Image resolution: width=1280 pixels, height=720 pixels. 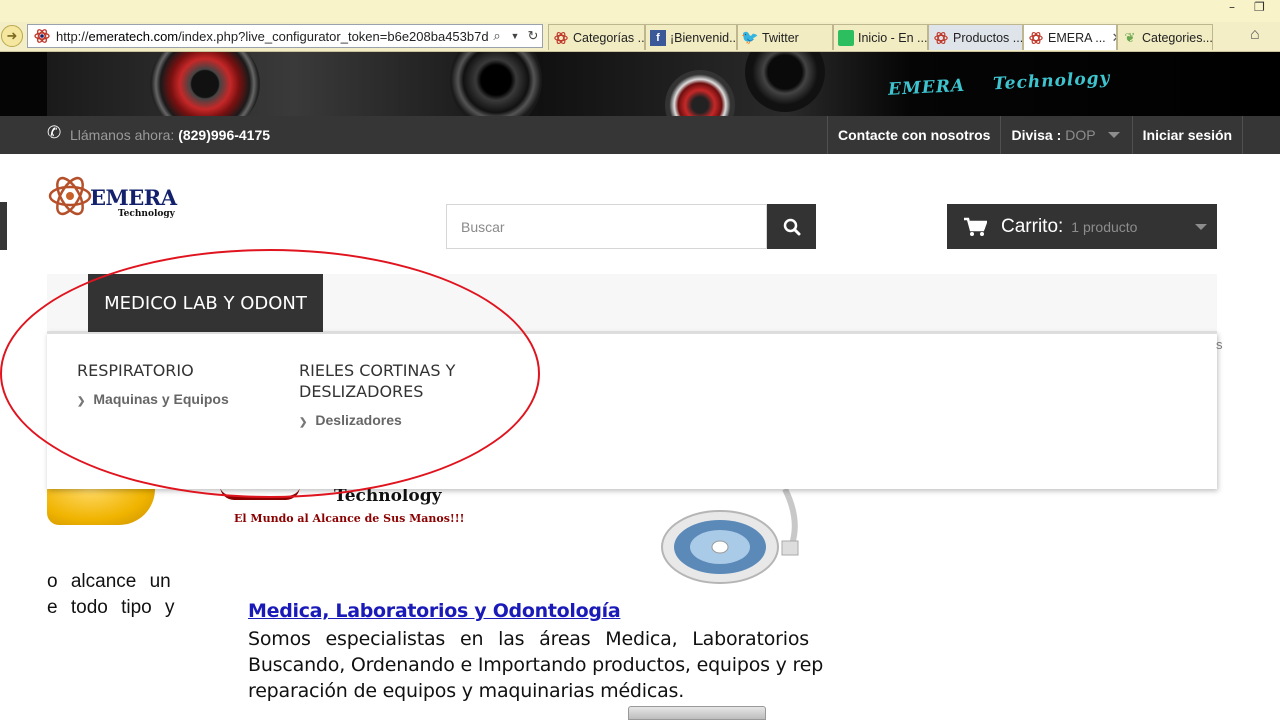 What do you see at coordinates (1032, 226) in the screenshot?
I see `cart-label: Carrito:` at bounding box center [1032, 226].